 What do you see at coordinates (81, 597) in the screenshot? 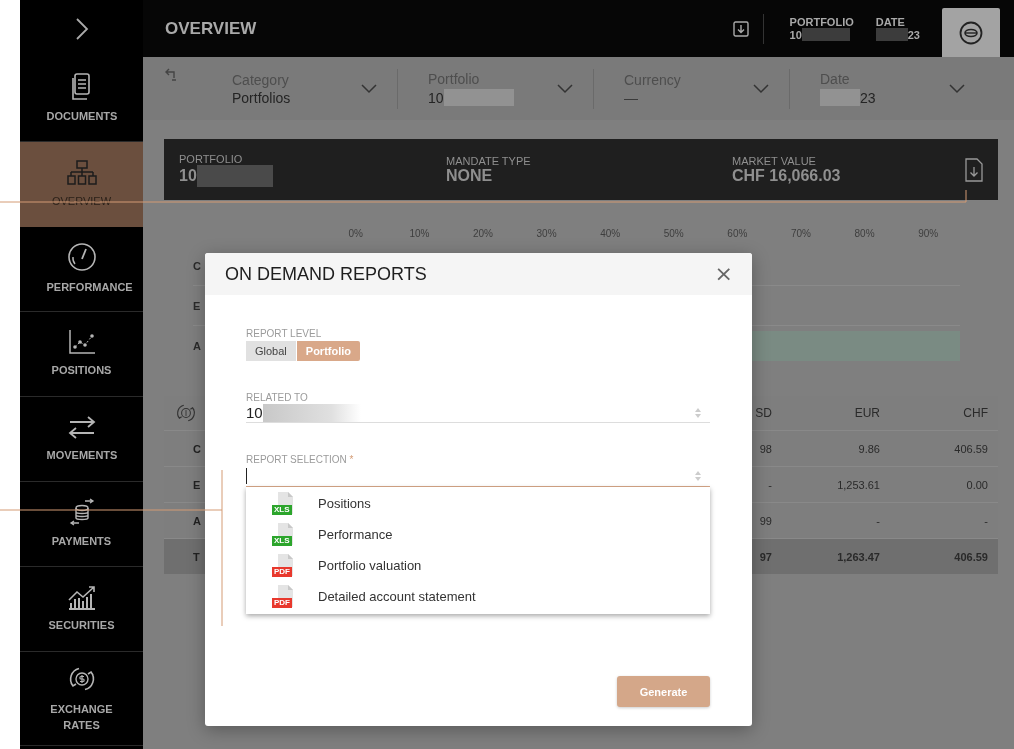
I see `bar-chart-trend-icon` at bounding box center [81, 597].